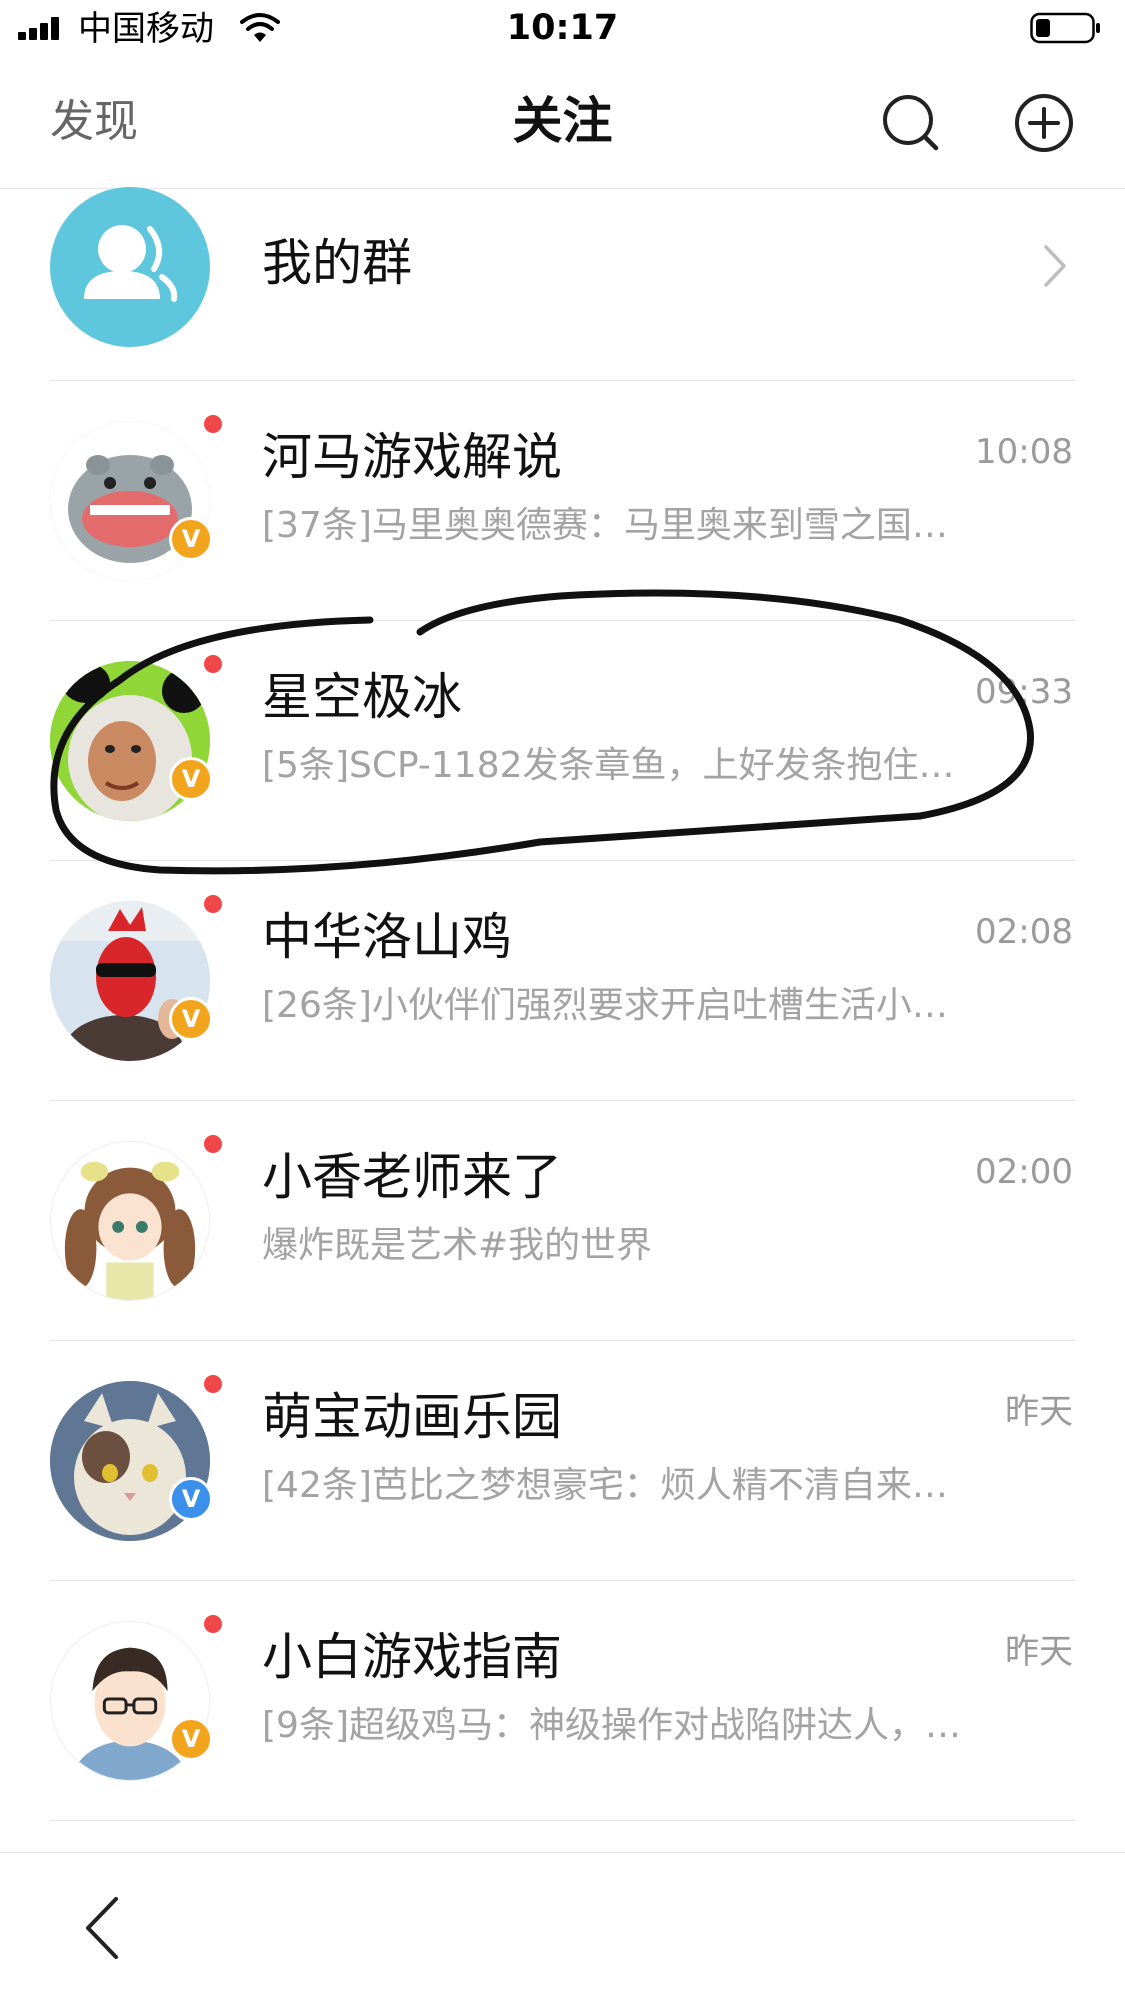 The height and width of the screenshot is (1999, 1125). What do you see at coordinates (412, 457) in the screenshot?
I see `account-name: 河马游戏解说` at bounding box center [412, 457].